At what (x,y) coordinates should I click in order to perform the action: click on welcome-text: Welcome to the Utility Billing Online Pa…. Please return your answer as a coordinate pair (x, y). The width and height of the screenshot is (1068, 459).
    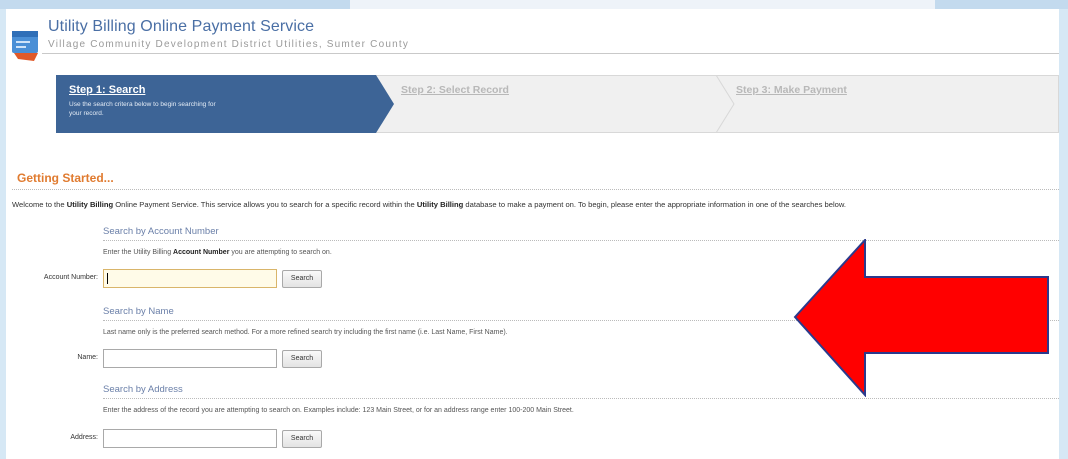
    Looking at the image, I should click on (429, 204).